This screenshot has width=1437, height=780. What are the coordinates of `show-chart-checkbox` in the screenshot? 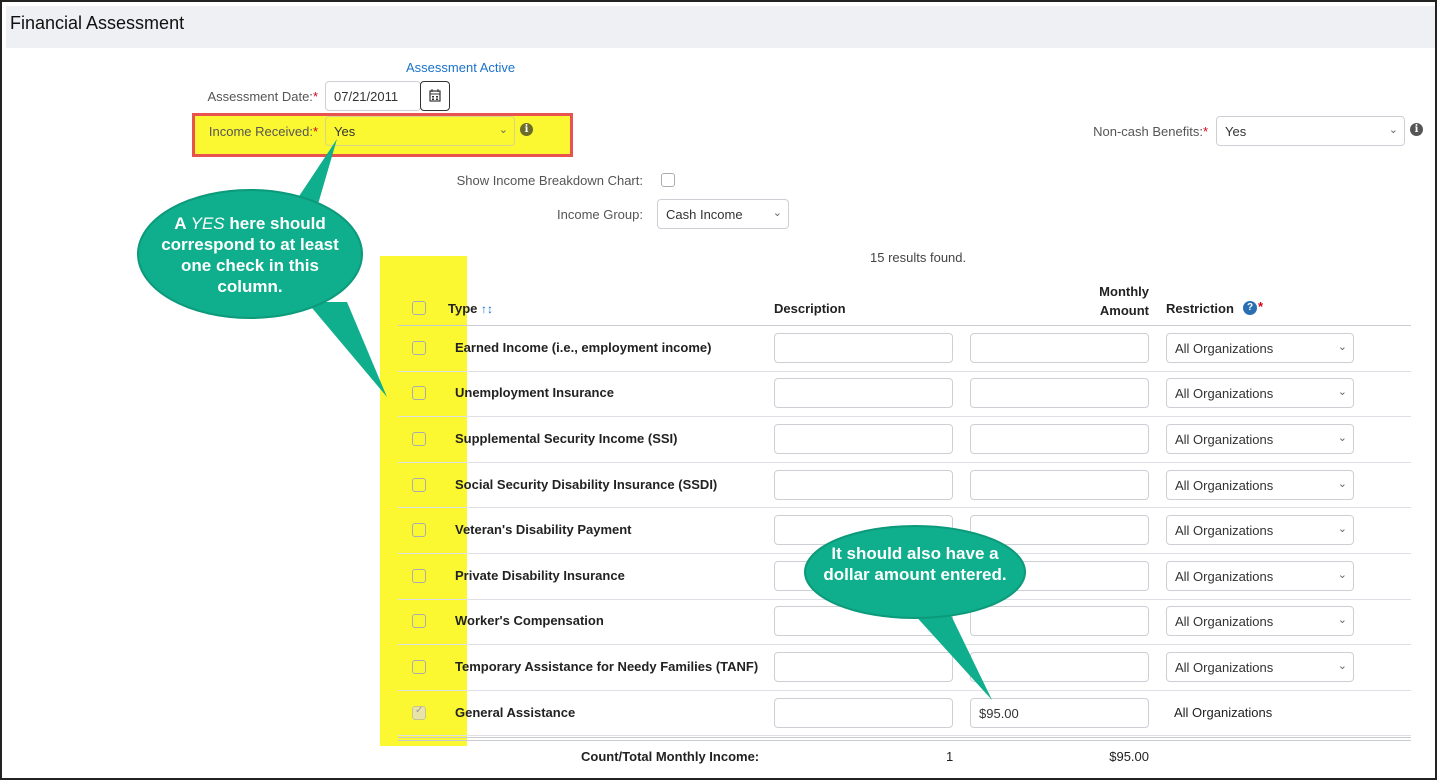 It's located at (668, 180).